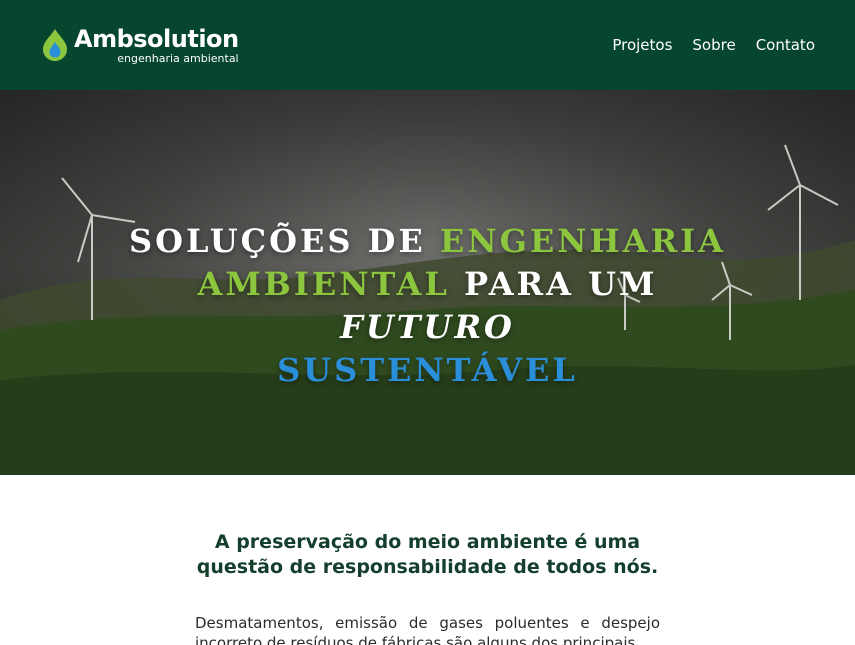  I want to click on nav-link-sobre: Sobre, so click(713, 45).